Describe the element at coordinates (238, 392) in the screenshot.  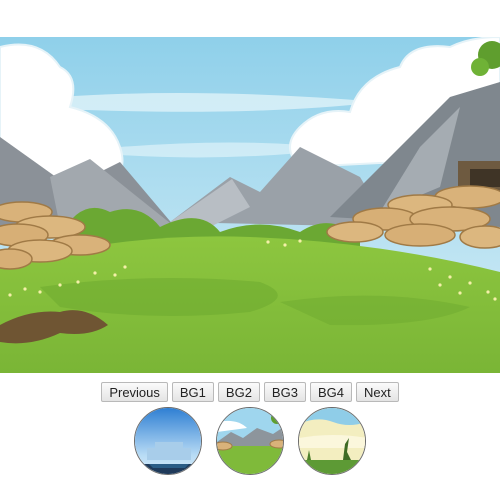
I see `bg2-button: BG2` at that location.